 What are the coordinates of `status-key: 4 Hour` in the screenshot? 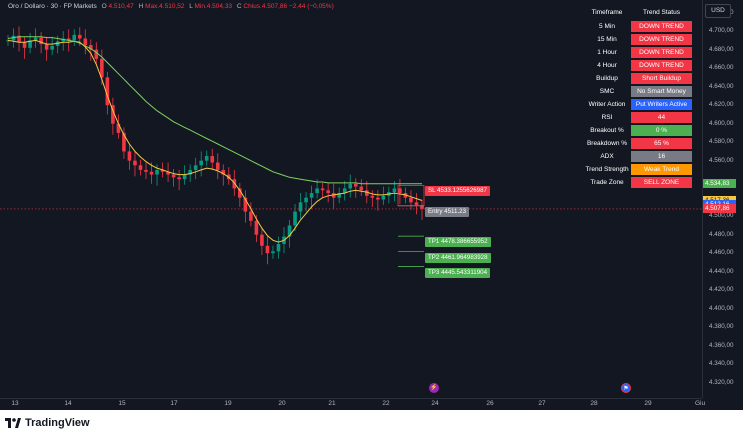 It's located at (607, 65).